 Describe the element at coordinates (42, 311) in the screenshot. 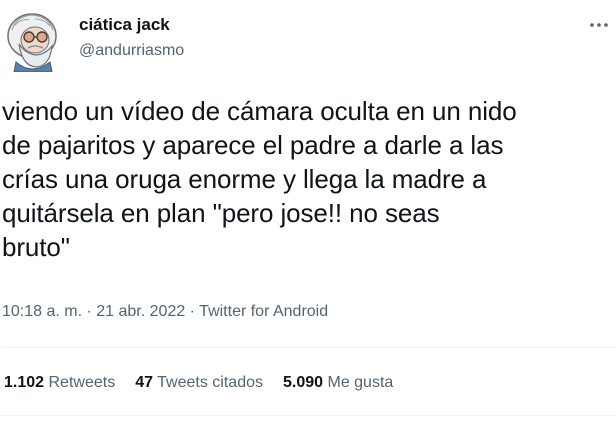

I see `tweet-time: 10:18 a. m.` at that location.